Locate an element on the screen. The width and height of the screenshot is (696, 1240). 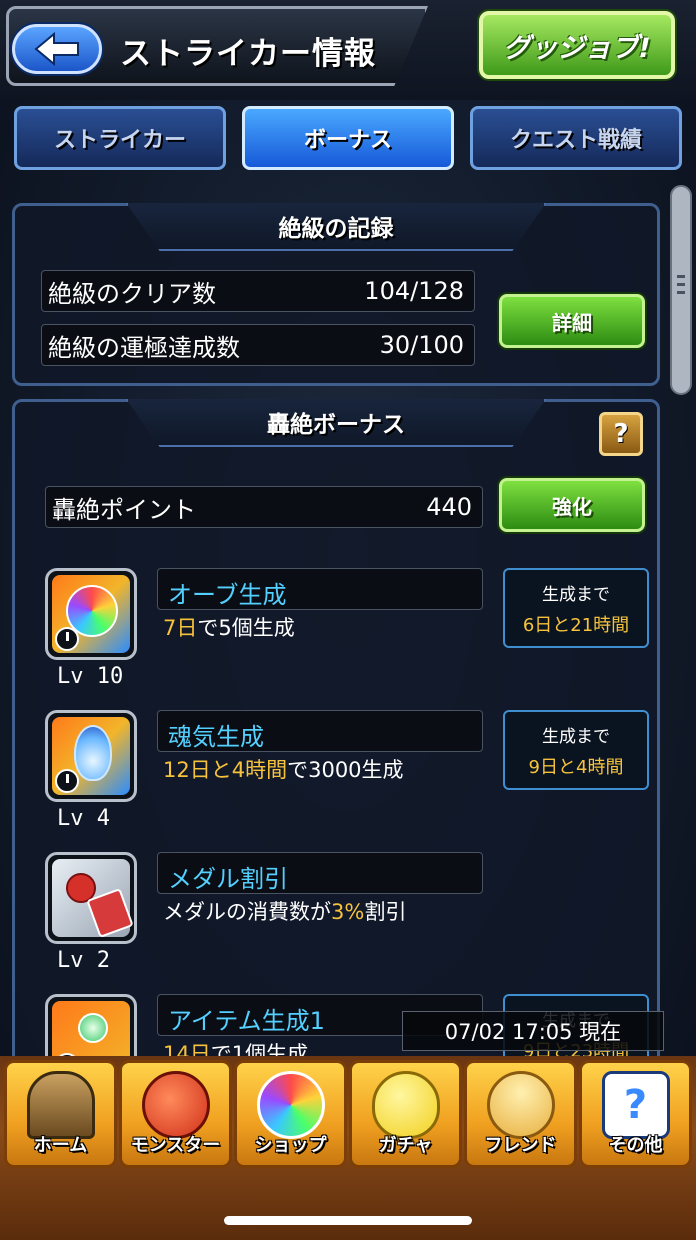
clear-count-row: 絶級のクリア数 104/128 is located at coordinates (258, 291).